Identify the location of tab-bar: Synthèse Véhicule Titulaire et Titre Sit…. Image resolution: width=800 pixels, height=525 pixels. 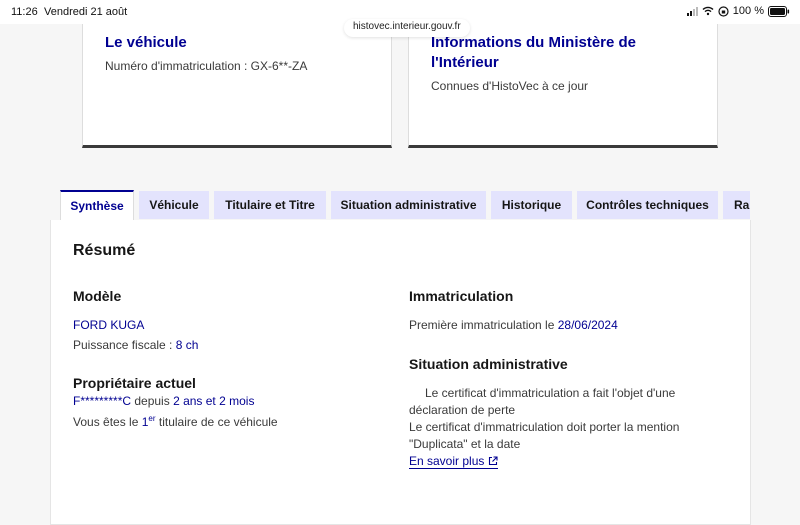
(400, 205).